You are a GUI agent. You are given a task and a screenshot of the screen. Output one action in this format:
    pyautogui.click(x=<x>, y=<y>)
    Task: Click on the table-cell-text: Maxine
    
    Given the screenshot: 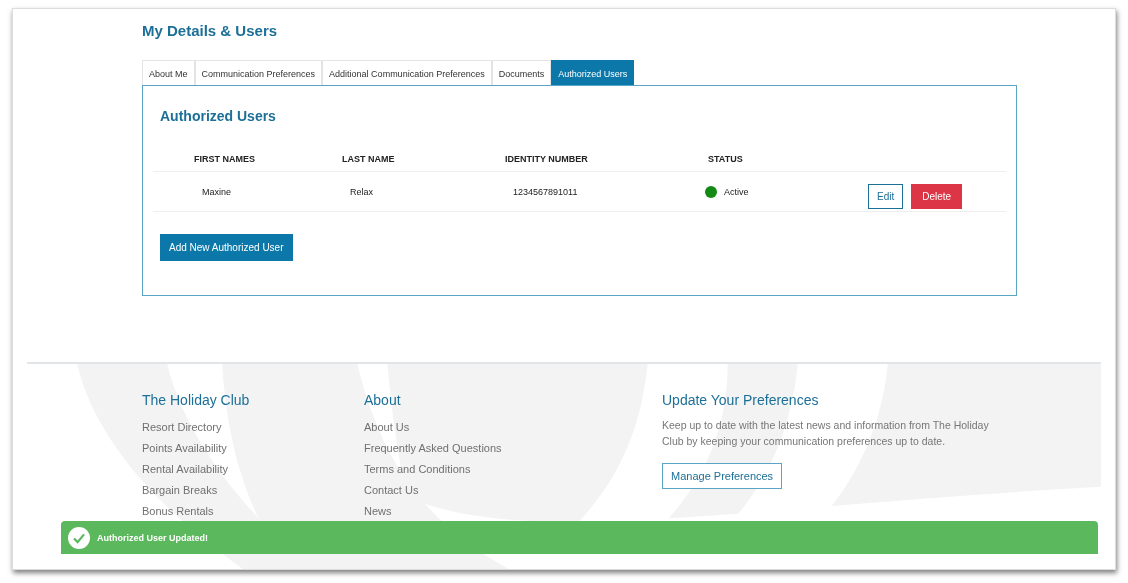 What is the action you would take?
    pyautogui.click(x=216, y=191)
    